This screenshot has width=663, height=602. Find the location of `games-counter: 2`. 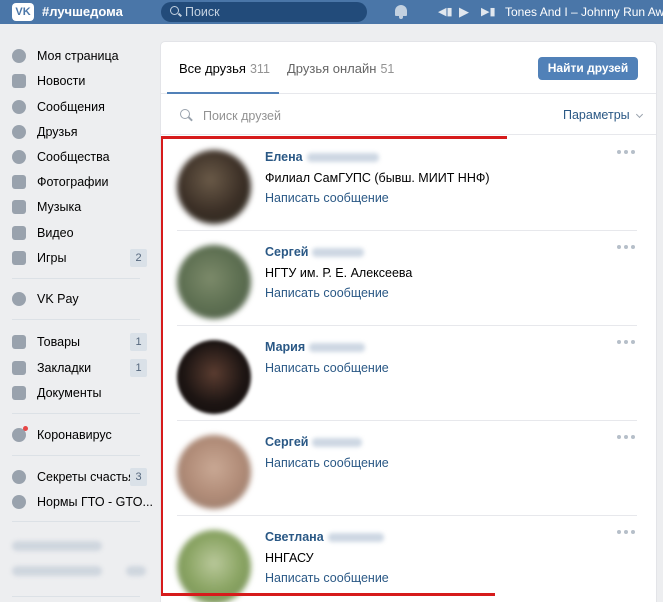

games-counter: 2 is located at coordinates (138, 258).